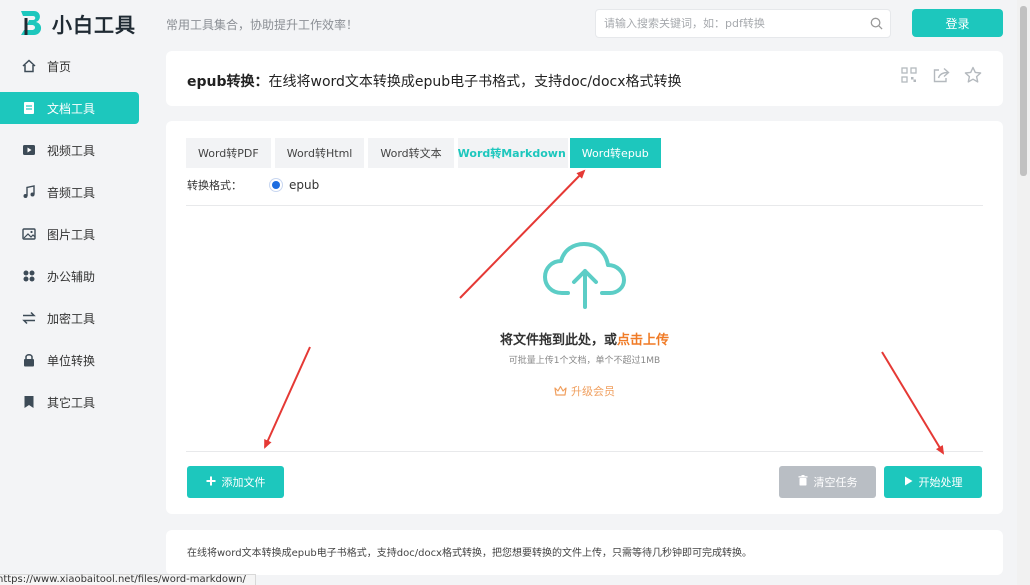 This screenshot has height=585, width=1030. I want to click on scrollbar, so click(1023, 292).